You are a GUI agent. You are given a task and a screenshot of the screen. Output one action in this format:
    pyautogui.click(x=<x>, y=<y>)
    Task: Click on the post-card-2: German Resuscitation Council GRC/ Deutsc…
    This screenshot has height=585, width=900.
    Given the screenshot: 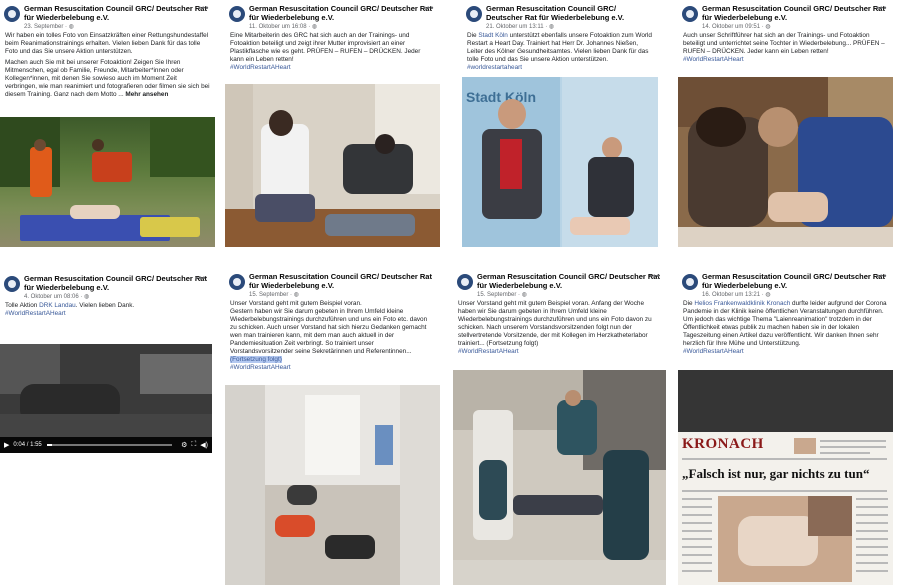 What is the action you would take?
    pyautogui.click(x=332, y=123)
    